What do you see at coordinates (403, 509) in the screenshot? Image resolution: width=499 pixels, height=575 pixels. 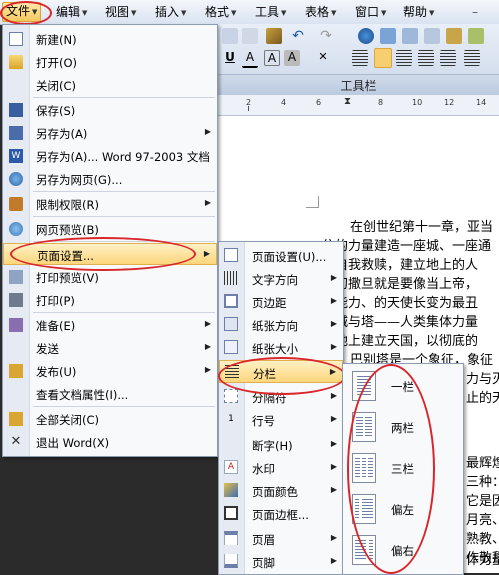 I see `columns-left-item: 偏左` at bounding box center [403, 509].